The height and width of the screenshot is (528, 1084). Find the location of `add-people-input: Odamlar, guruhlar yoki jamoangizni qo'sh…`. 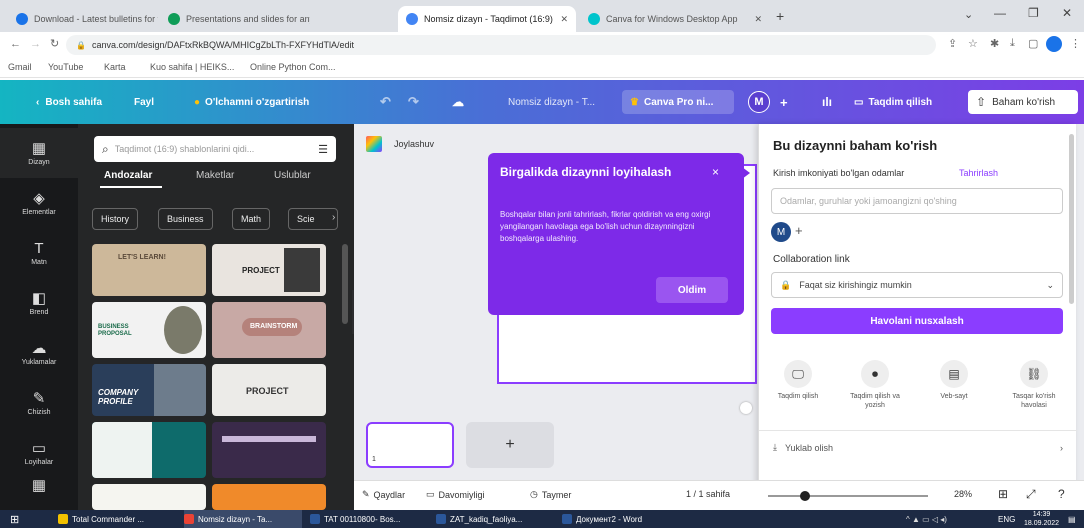

add-people-input: Odamlar, guruhlar yoki jamoangizni qo'sh… is located at coordinates (917, 201).